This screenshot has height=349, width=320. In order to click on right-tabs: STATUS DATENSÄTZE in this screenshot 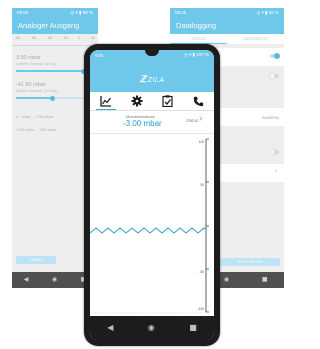, I will do `click(227, 39)`.